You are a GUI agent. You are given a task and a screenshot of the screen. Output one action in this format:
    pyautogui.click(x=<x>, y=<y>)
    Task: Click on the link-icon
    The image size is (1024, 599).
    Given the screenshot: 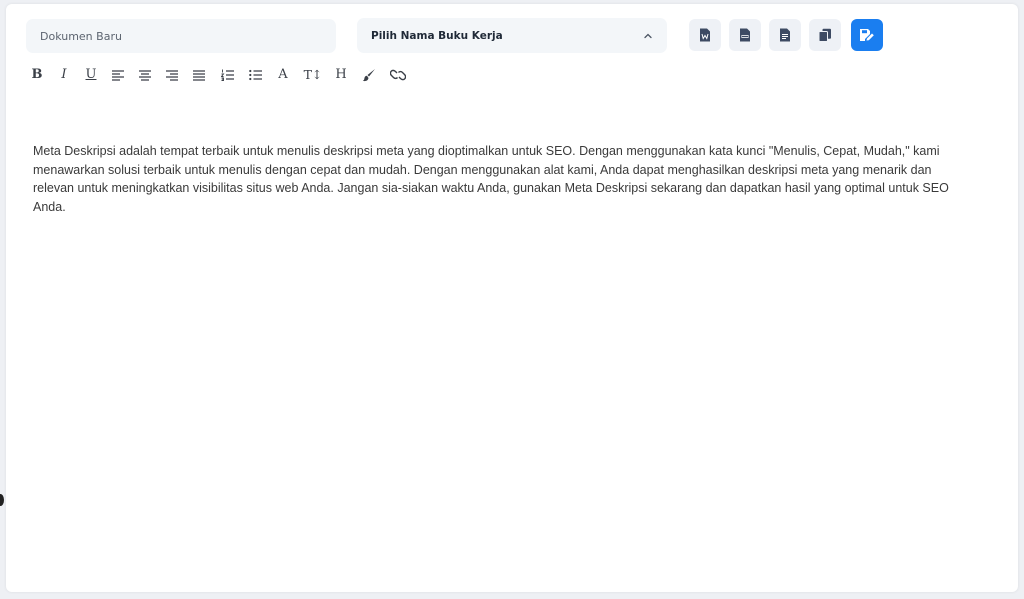 What is the action you would take?
    pyautogui.click(x=398, y=75)
    